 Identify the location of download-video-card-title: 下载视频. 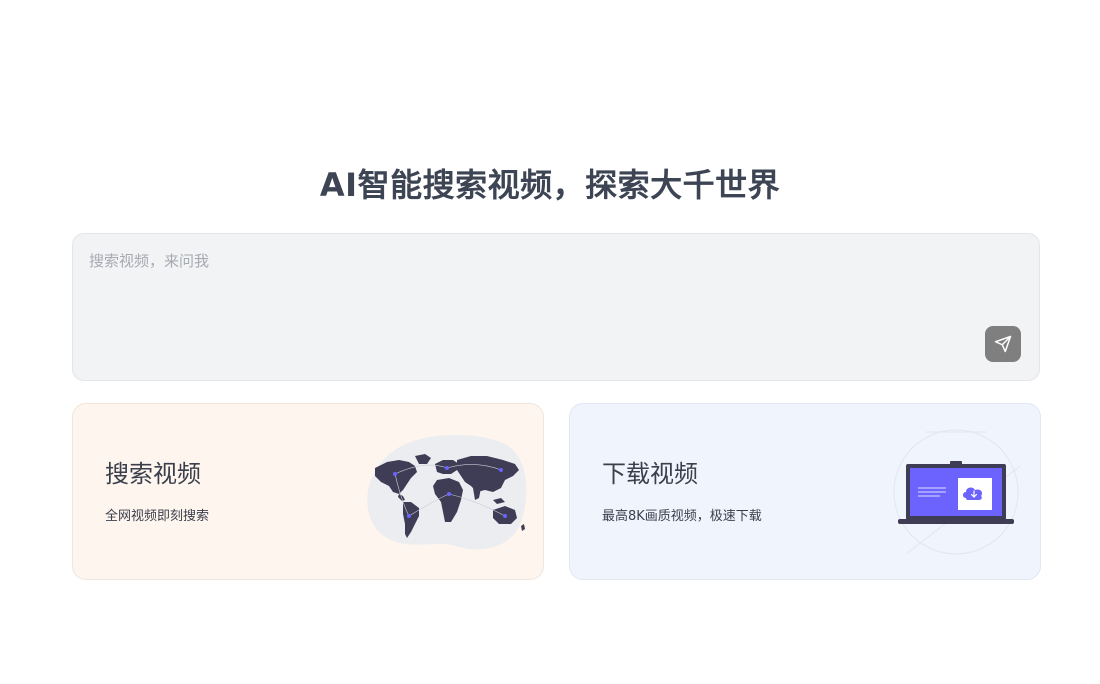
(650, 474).